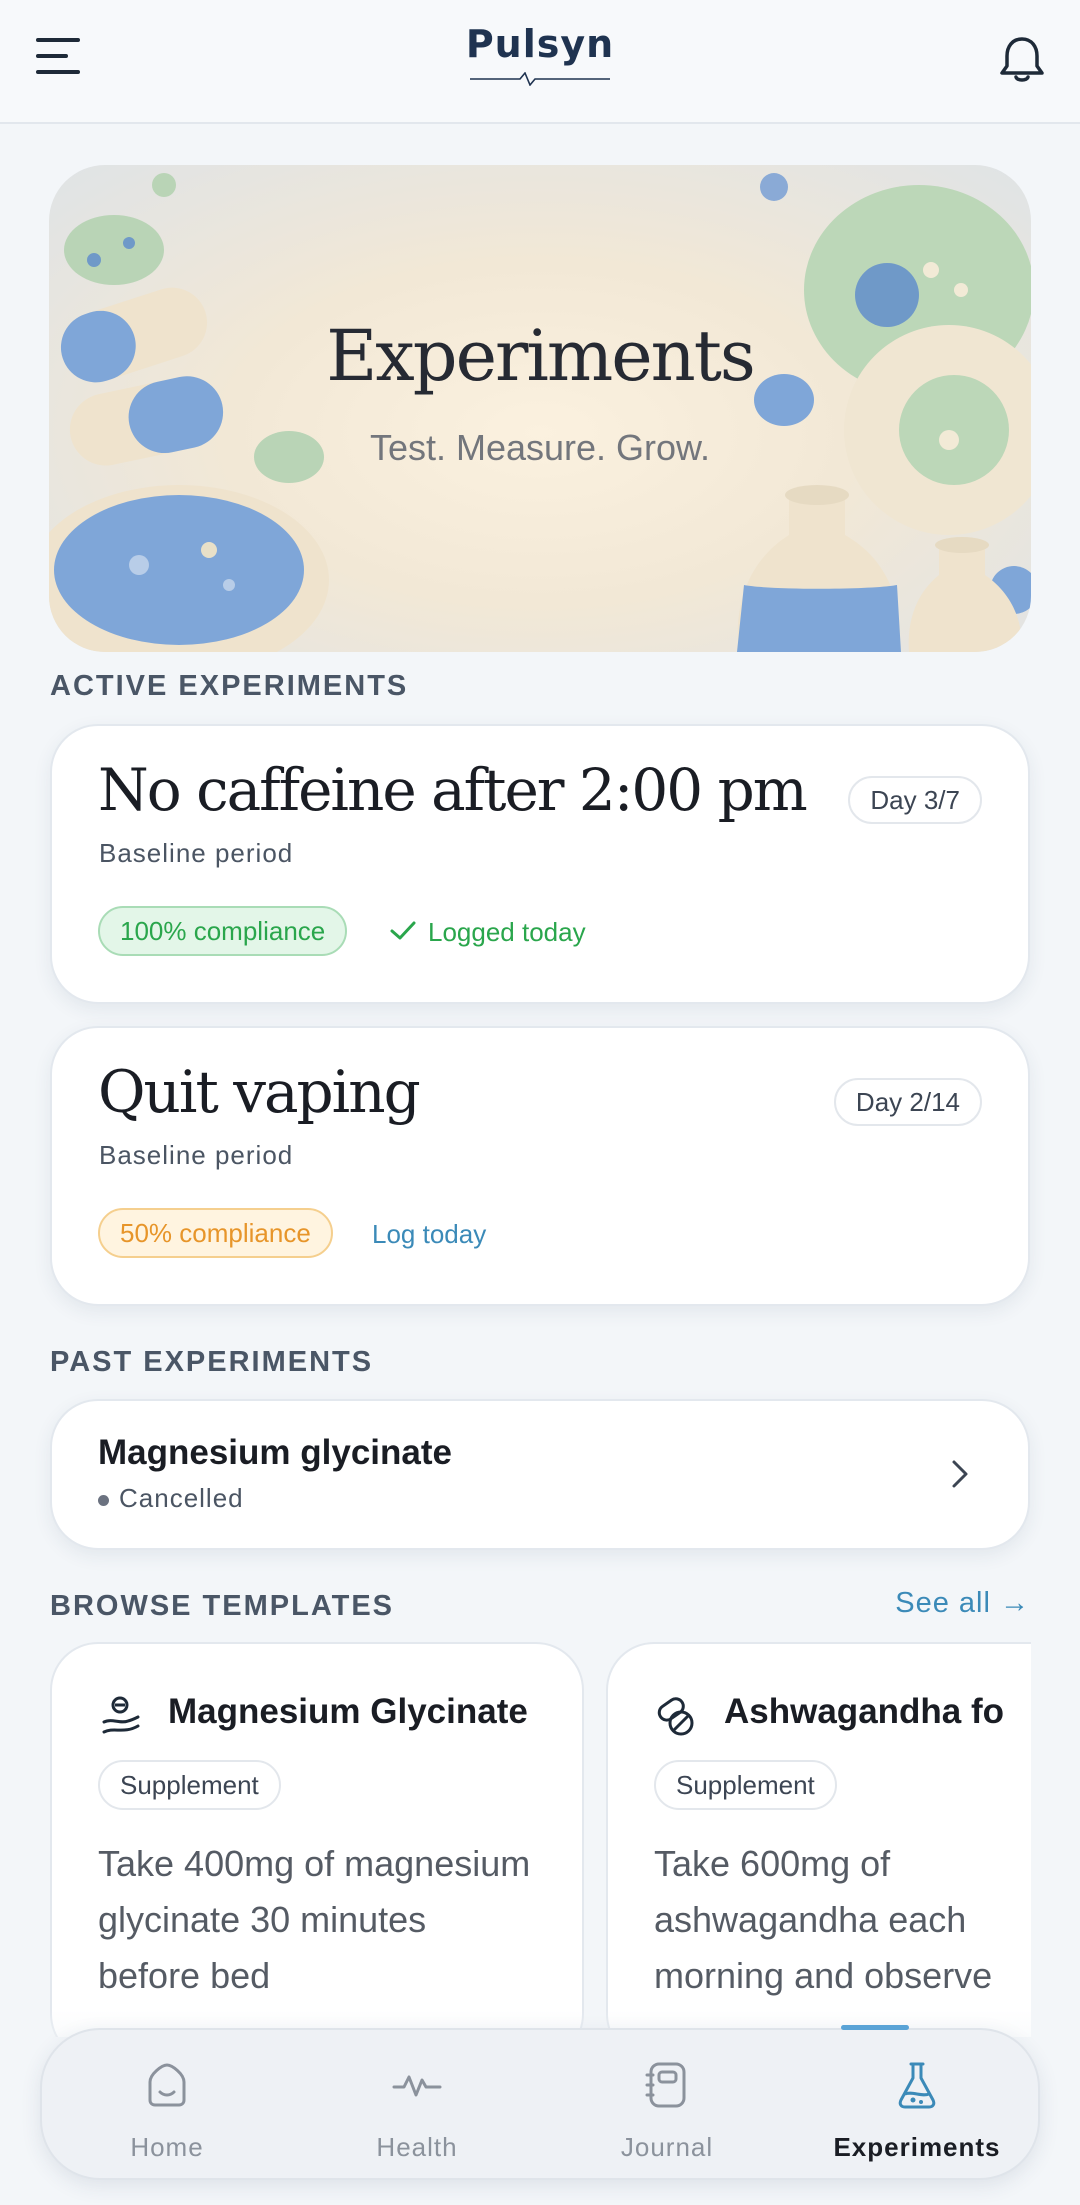 The height and width of the screenshot is (2205, 1080). Describe the element at coordinates (167, 2147) in the screenshot. I see `nav-label: Home` at that location.